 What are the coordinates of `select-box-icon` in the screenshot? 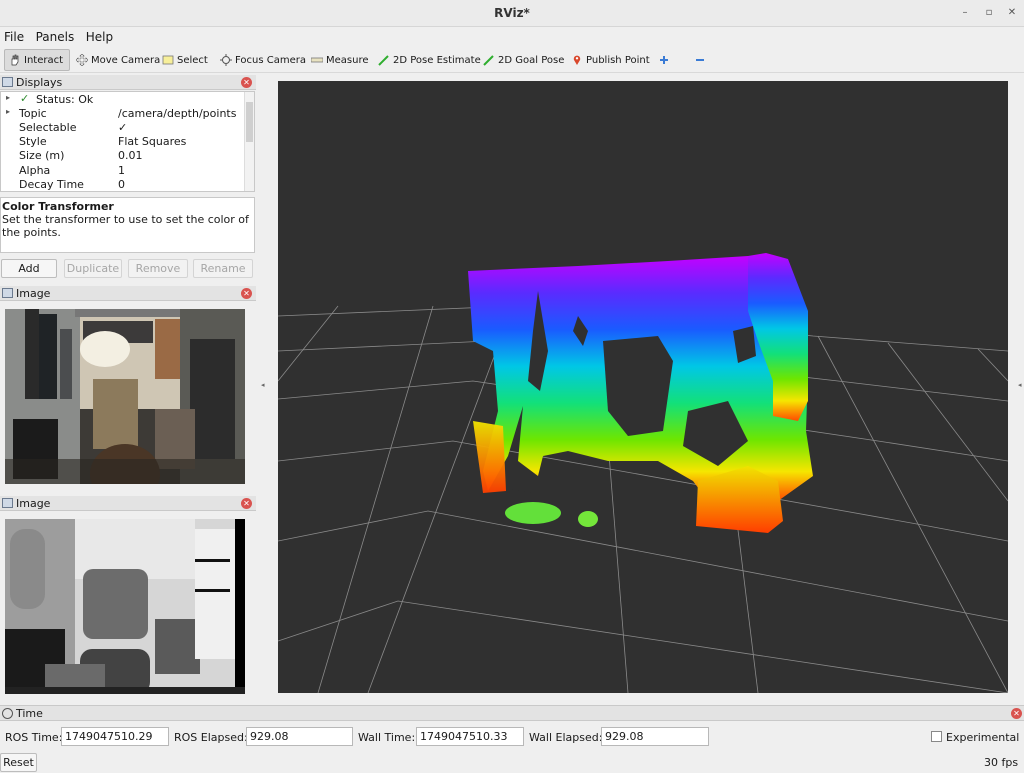 It's located at (168, 60).